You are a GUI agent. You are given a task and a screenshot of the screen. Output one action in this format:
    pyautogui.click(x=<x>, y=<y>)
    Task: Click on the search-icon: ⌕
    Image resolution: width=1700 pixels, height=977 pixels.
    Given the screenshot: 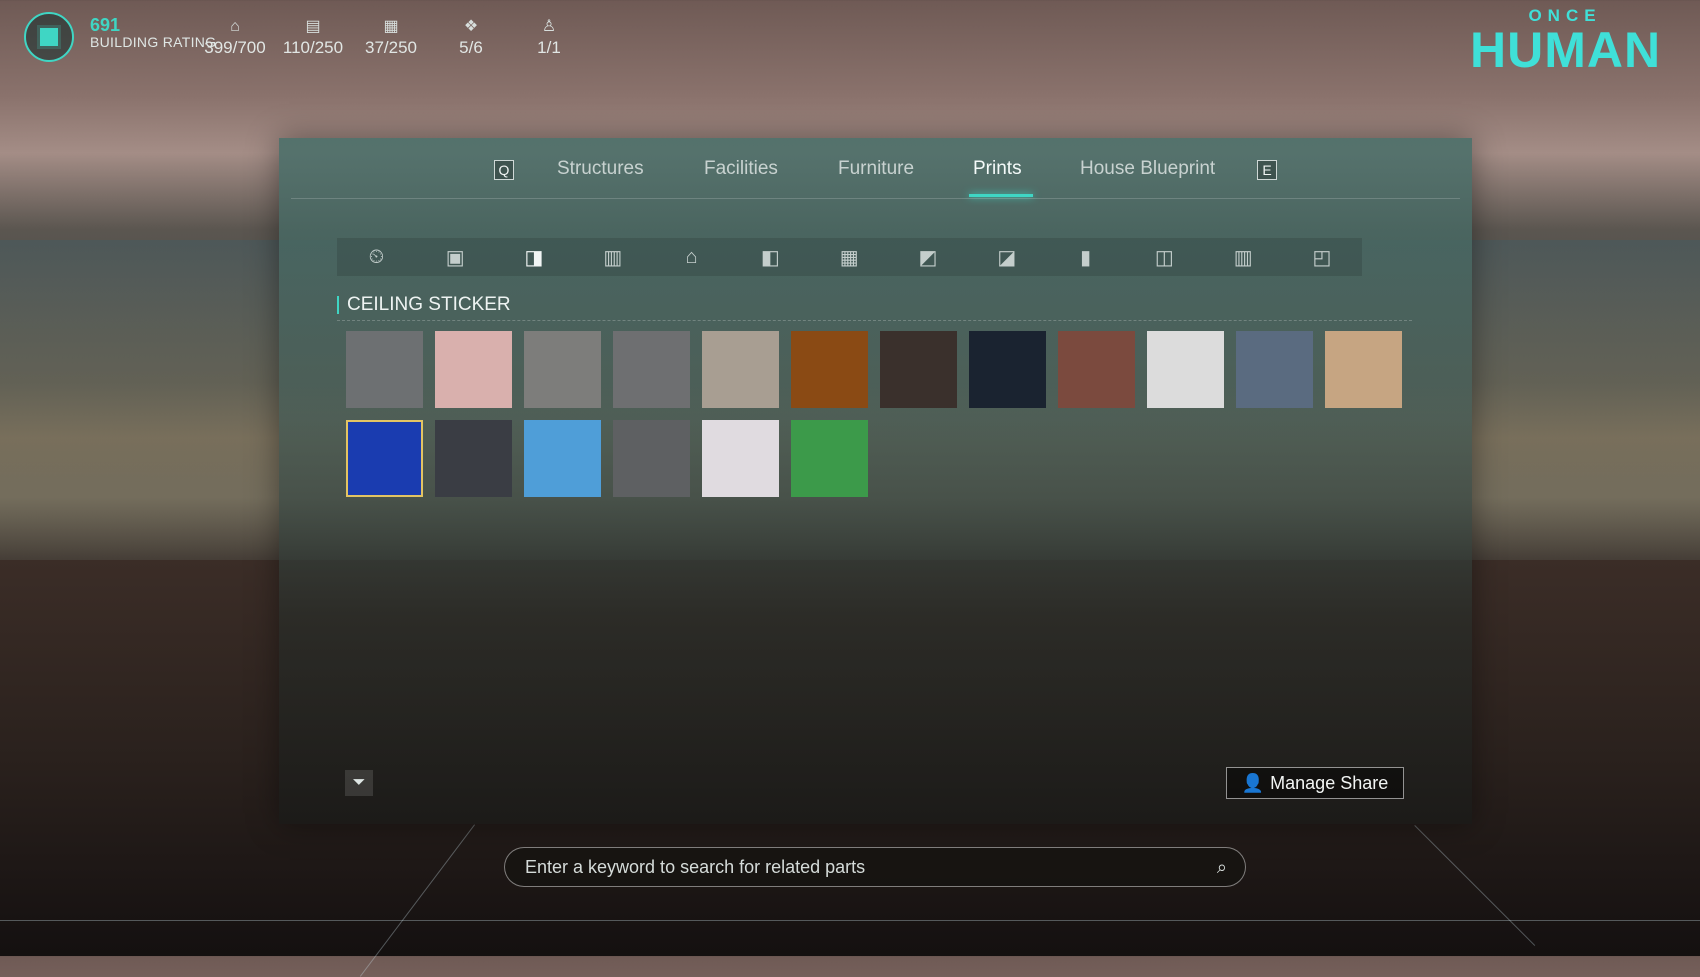 What is the action you would take?
    pyautogui.click(x=1222, y=867)
    